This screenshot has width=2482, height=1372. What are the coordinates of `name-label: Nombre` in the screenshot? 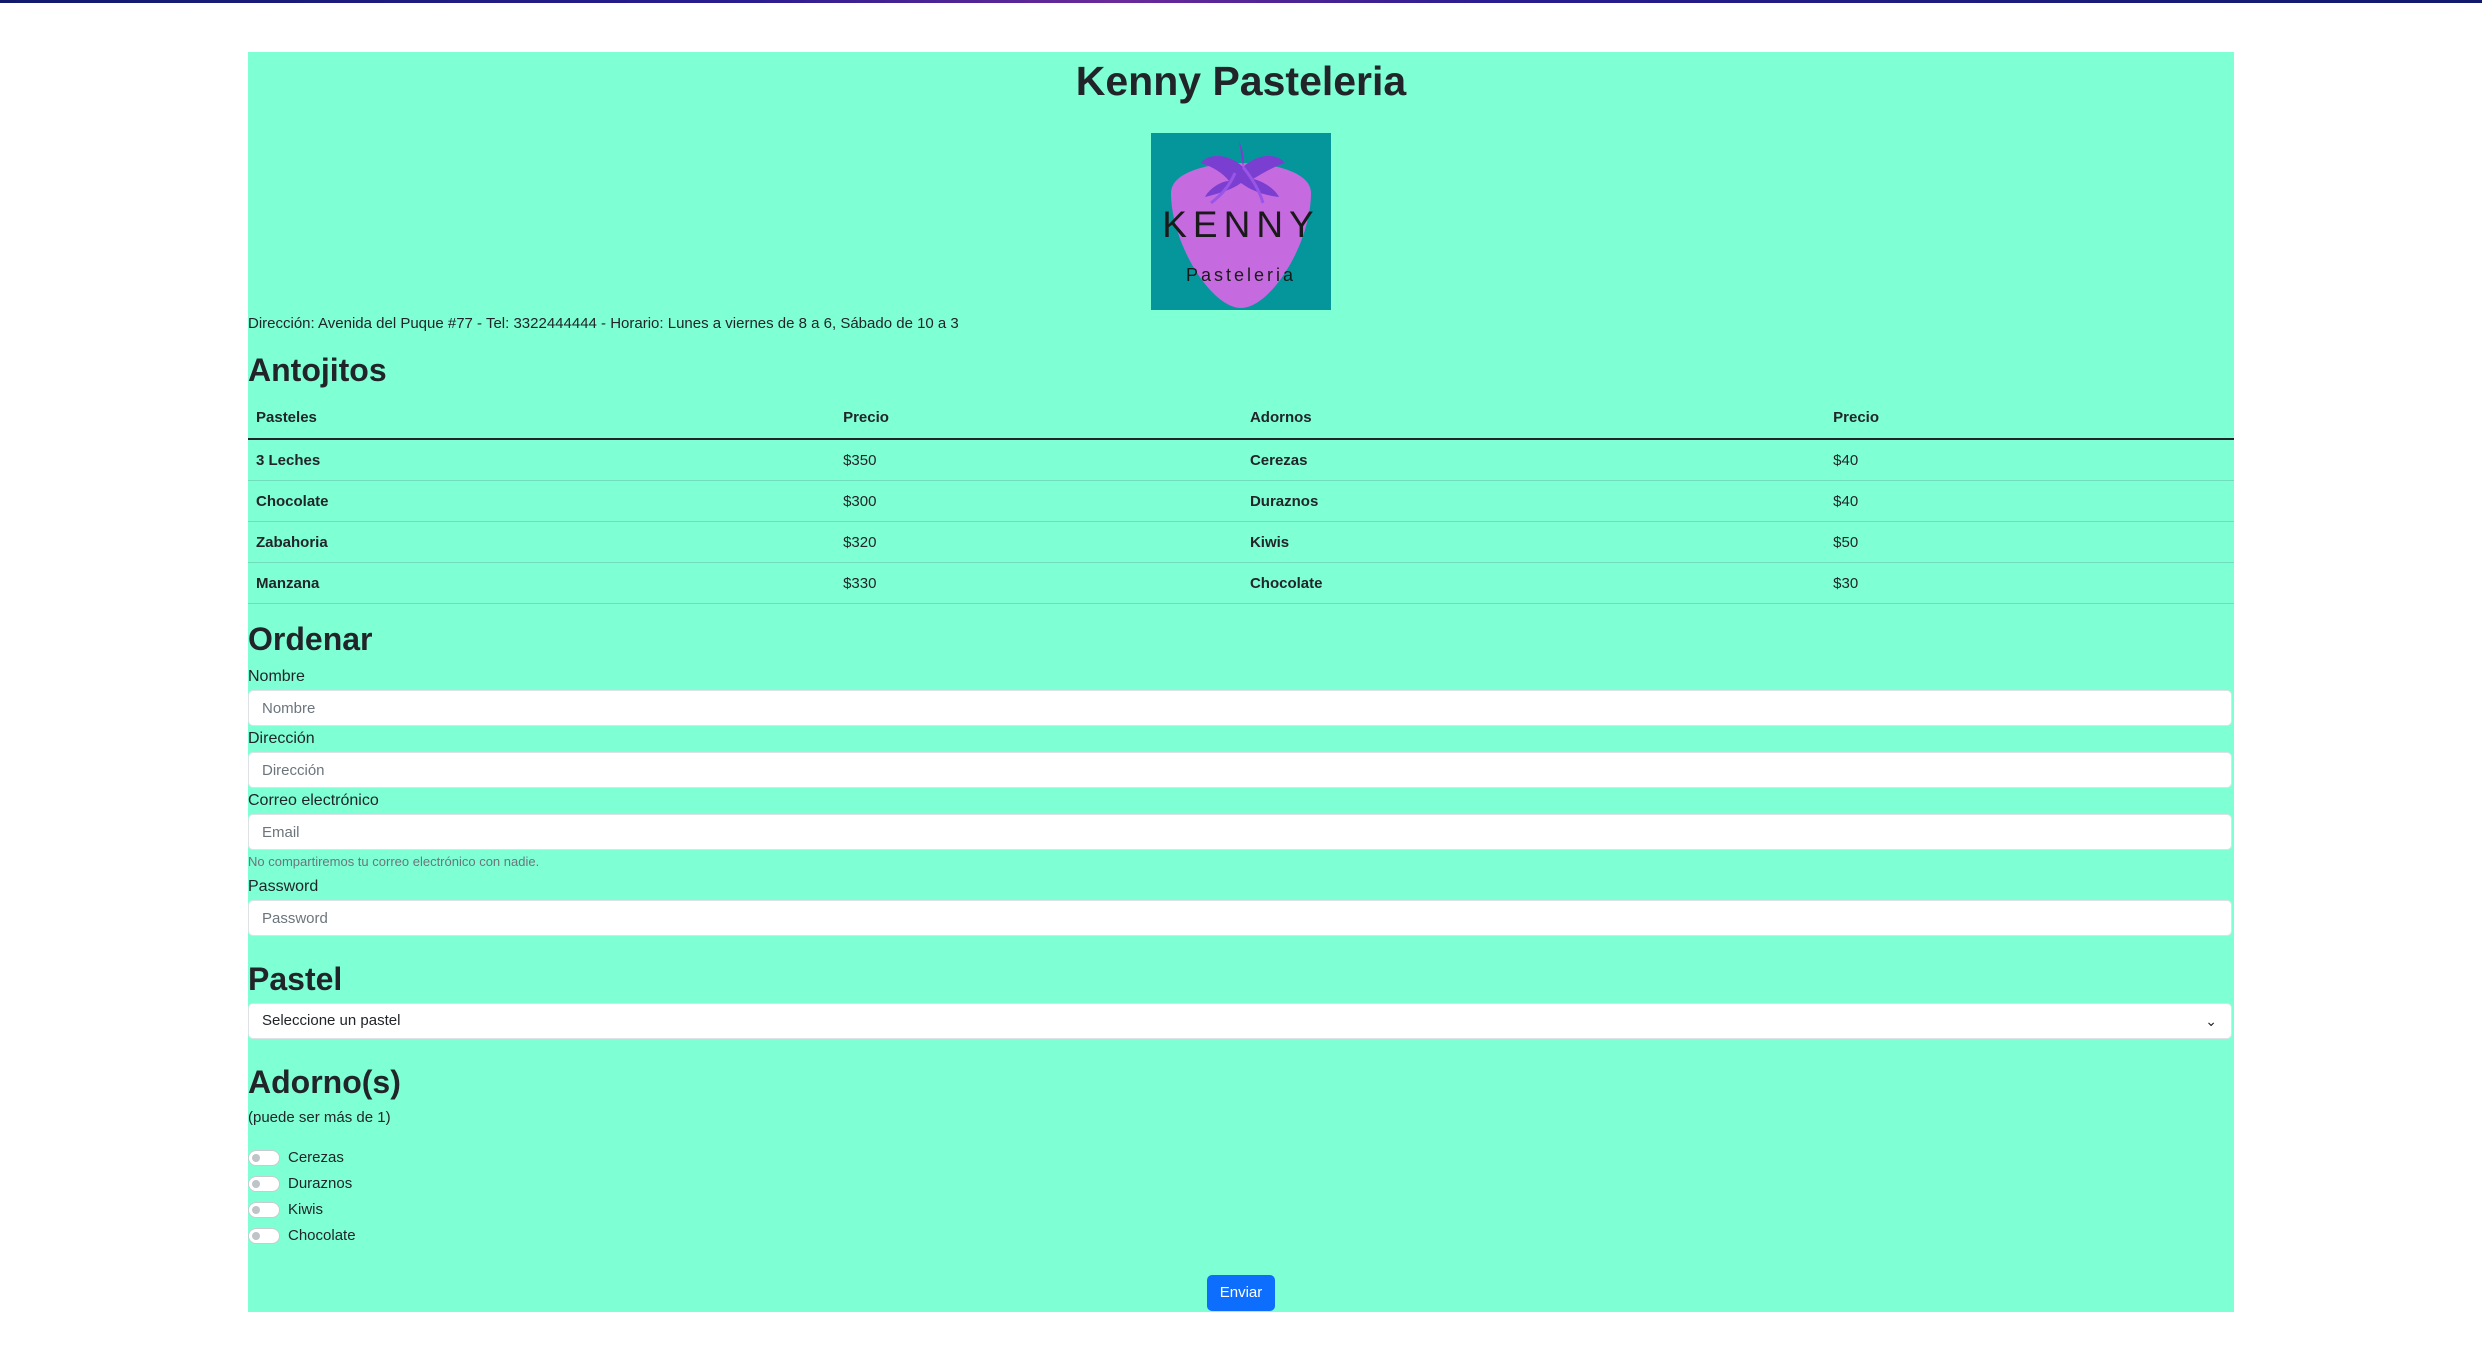 It's located at (276, 676).